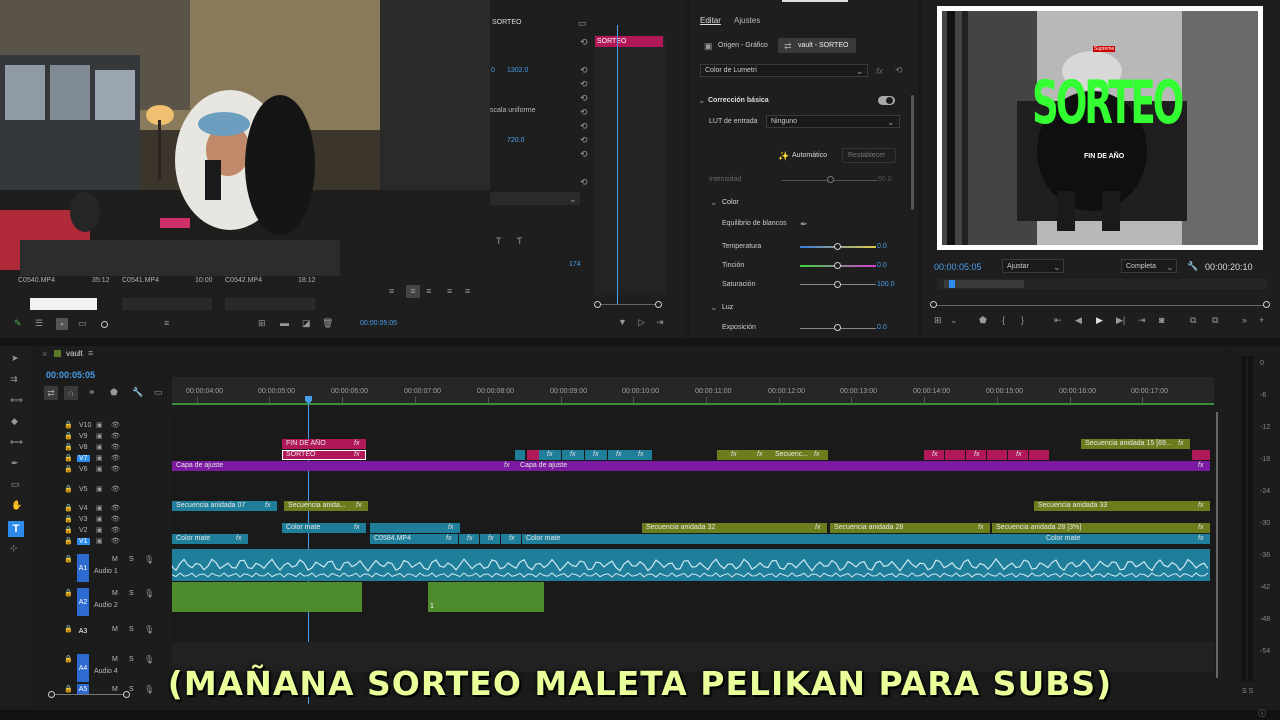 The width and height of the screenshot is (1280, 720). Describe the element at coordinates (958, 267) in the screenshot. I see `program-current-time: 00:00:05:05` at that location.